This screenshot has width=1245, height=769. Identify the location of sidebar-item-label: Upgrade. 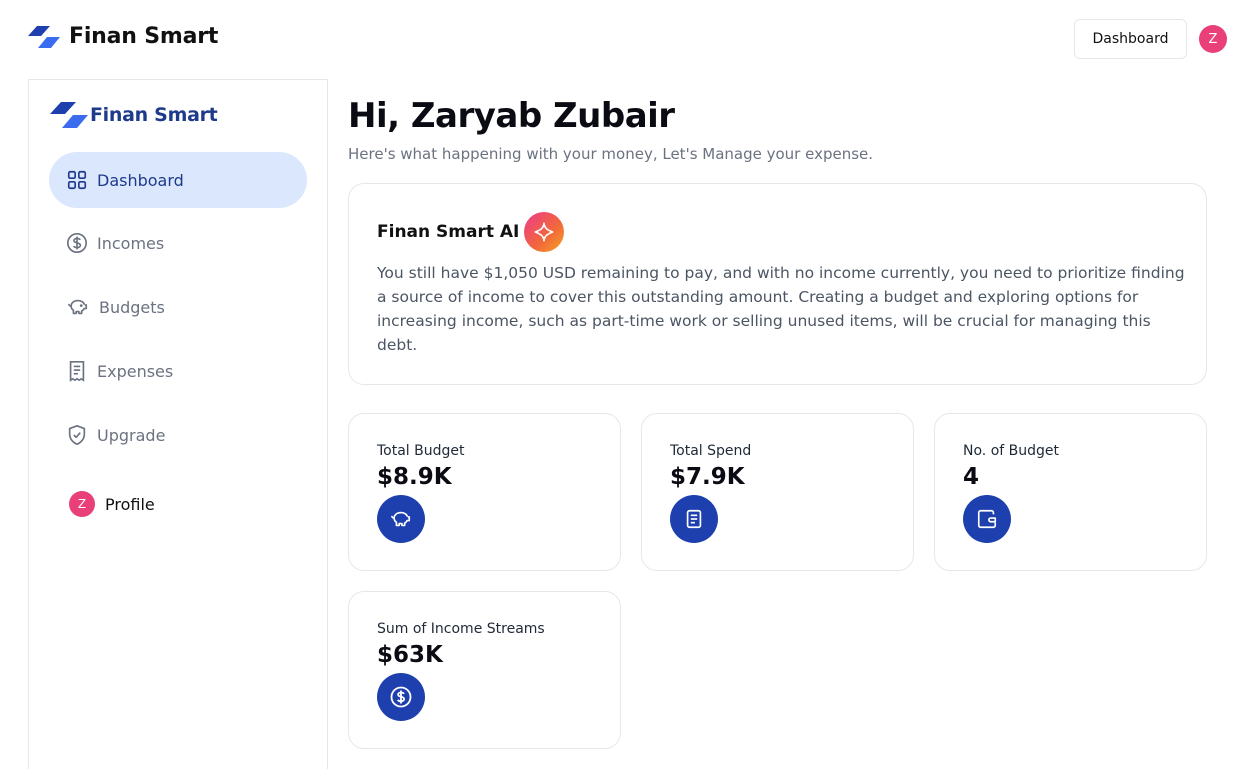
(131, 435).